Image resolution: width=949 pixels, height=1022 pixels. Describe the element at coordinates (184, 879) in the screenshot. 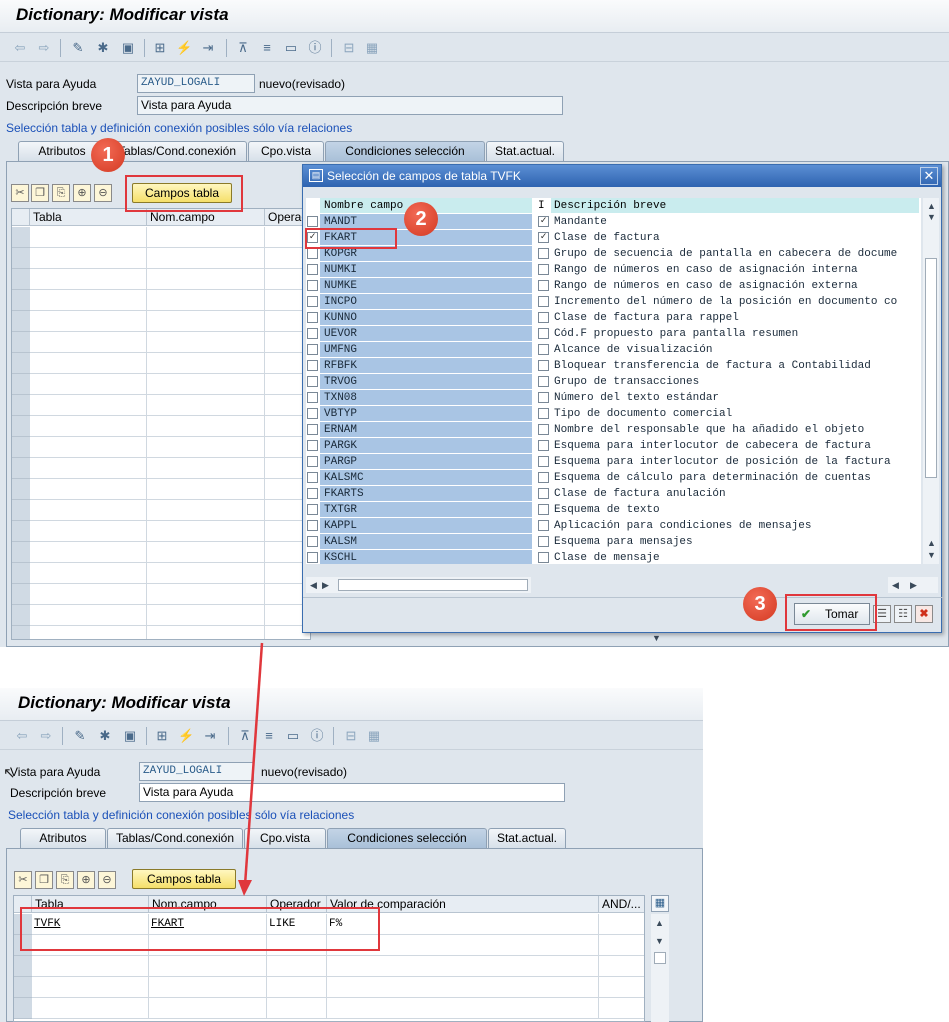

I see `campos-tabla-button: Campos tabla` at that location.